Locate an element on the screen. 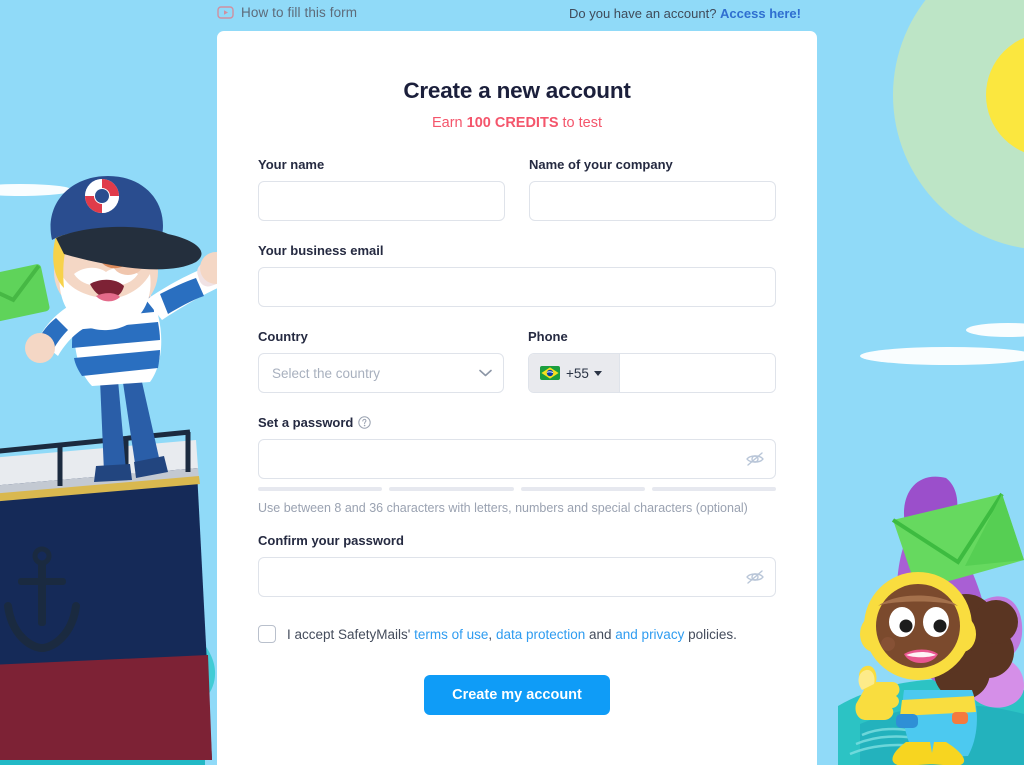  label-company-name: Name of your company is located at coordinates (601, 164).